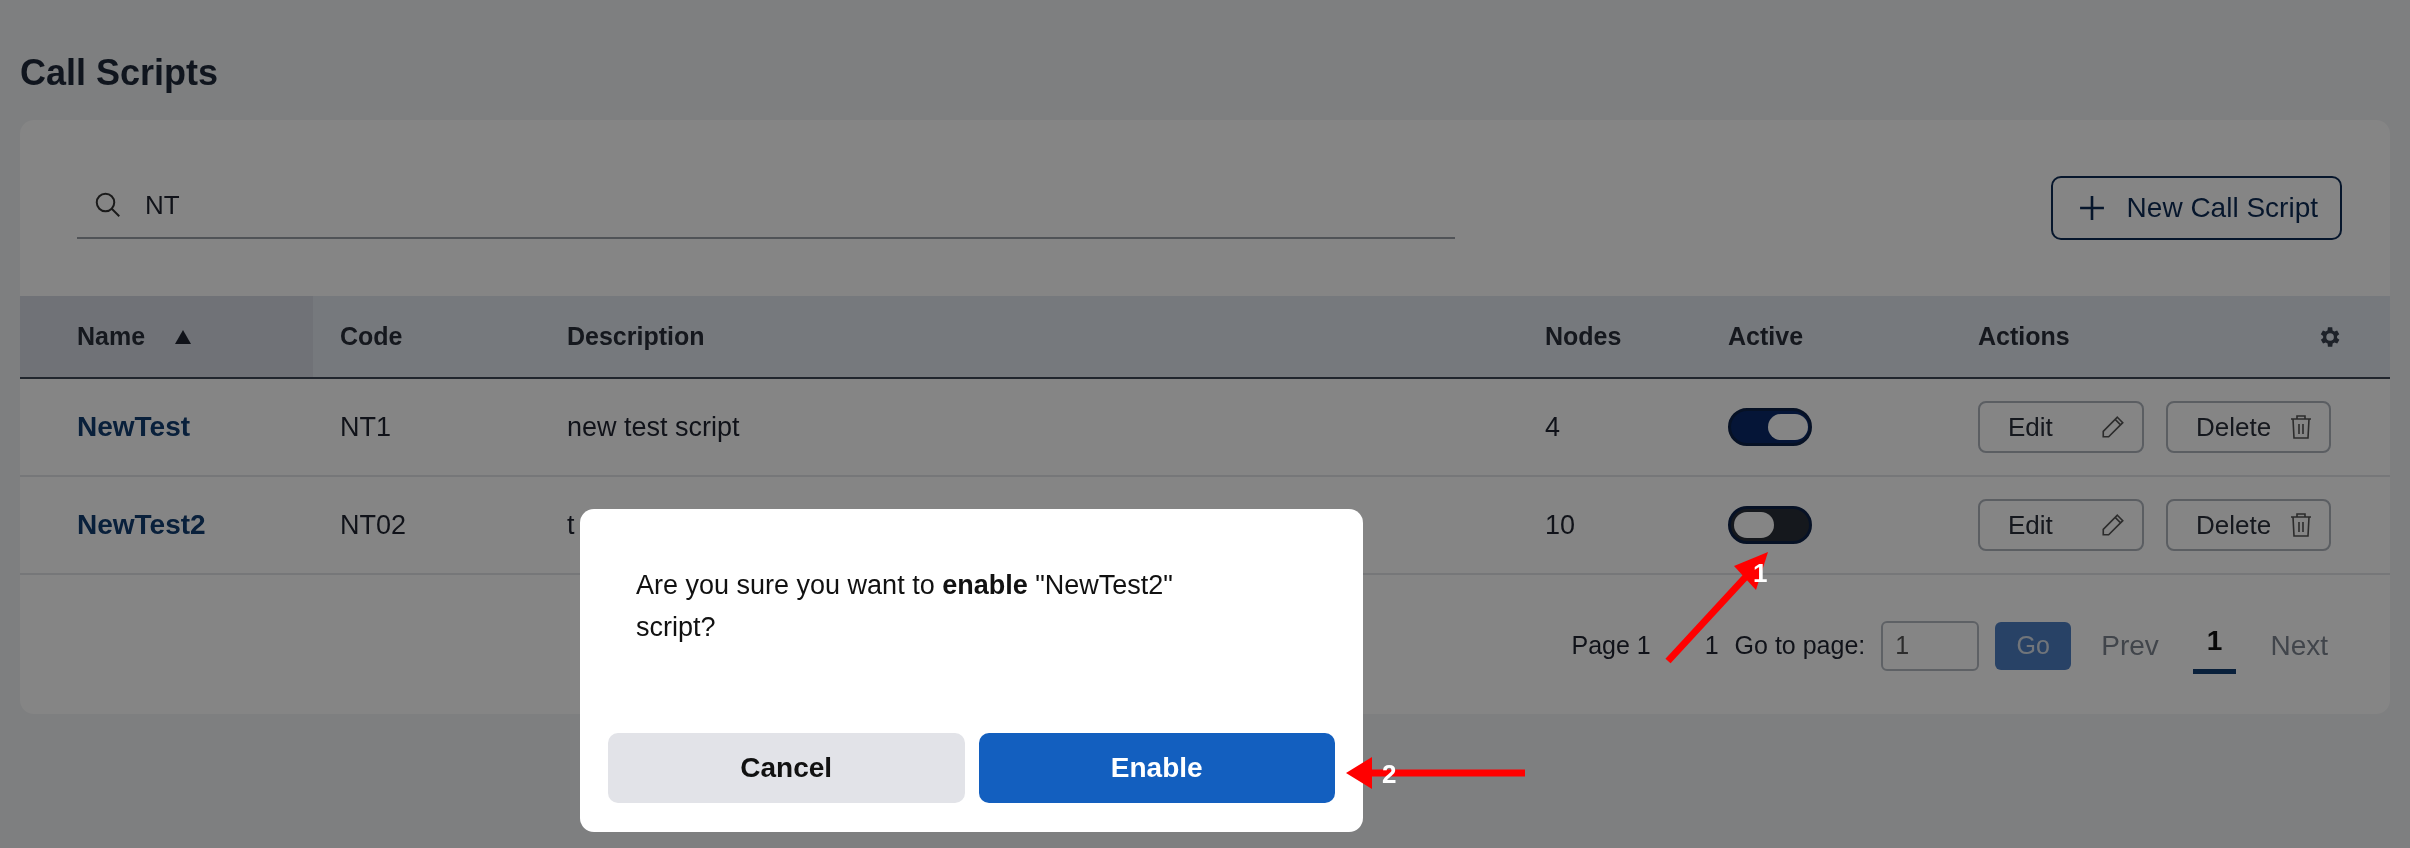 The height and width of the screenshot is (848, 2410). What do you see at coordinates (905, 606) in the screenshot?
I see `dialog-message: Are you sure you want to enable "NewTest2" script?` at bounding box center [905, 606].